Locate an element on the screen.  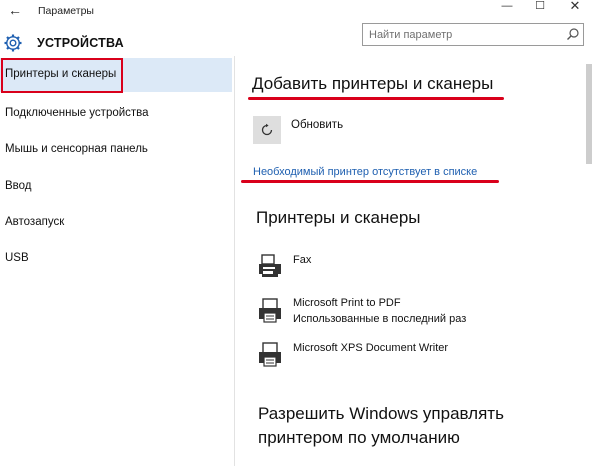
printer-not-listed-link: Необходимый принтер отсутствует в списке is located at coordinates (365, 172).